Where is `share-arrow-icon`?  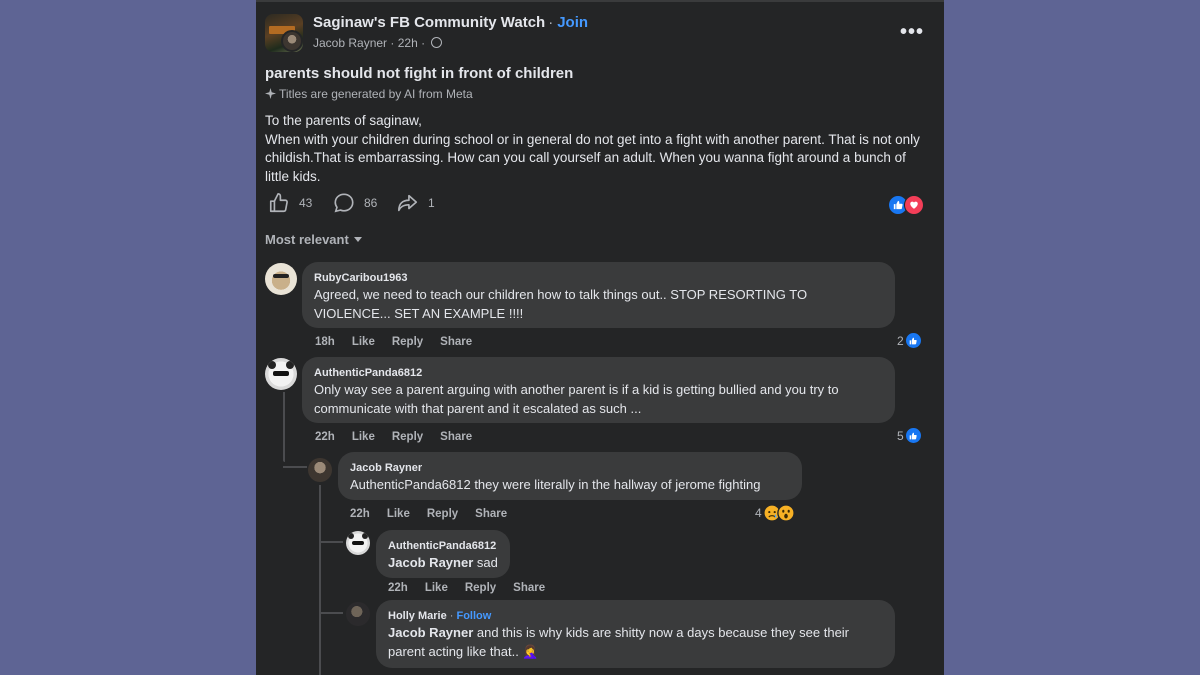 share-arrow-icon is located at coordinates (408, 203).